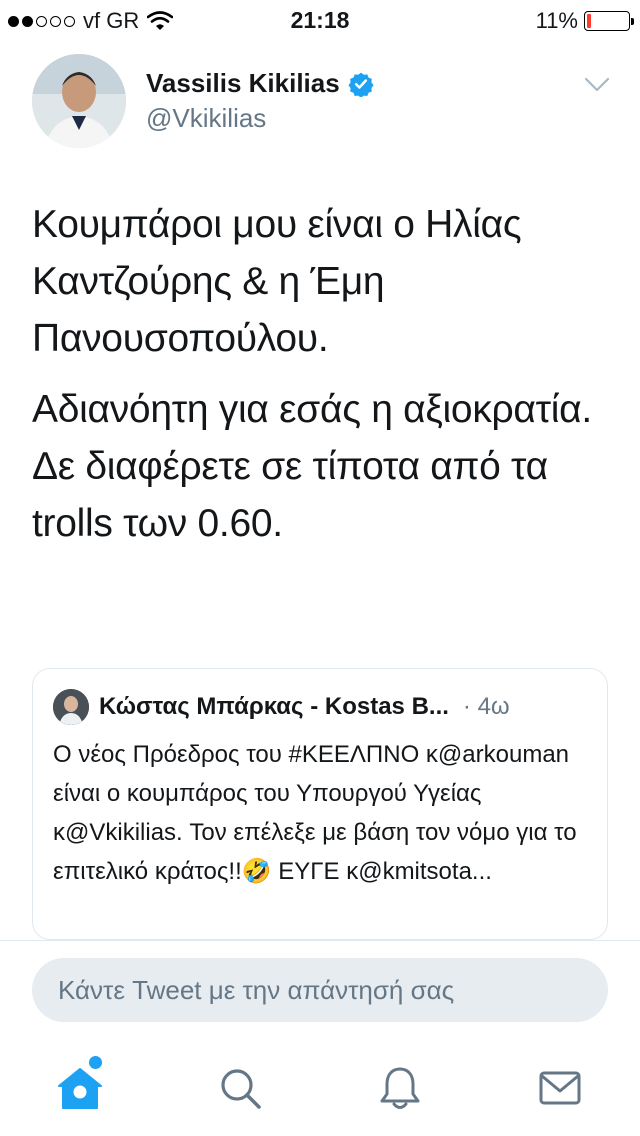 The image size is (640, 1136). What do you see at coordinates (486, 706) in the screenshot?
I see `quoted-tweet-time: · 4ω` at bounding box center [486, 706].